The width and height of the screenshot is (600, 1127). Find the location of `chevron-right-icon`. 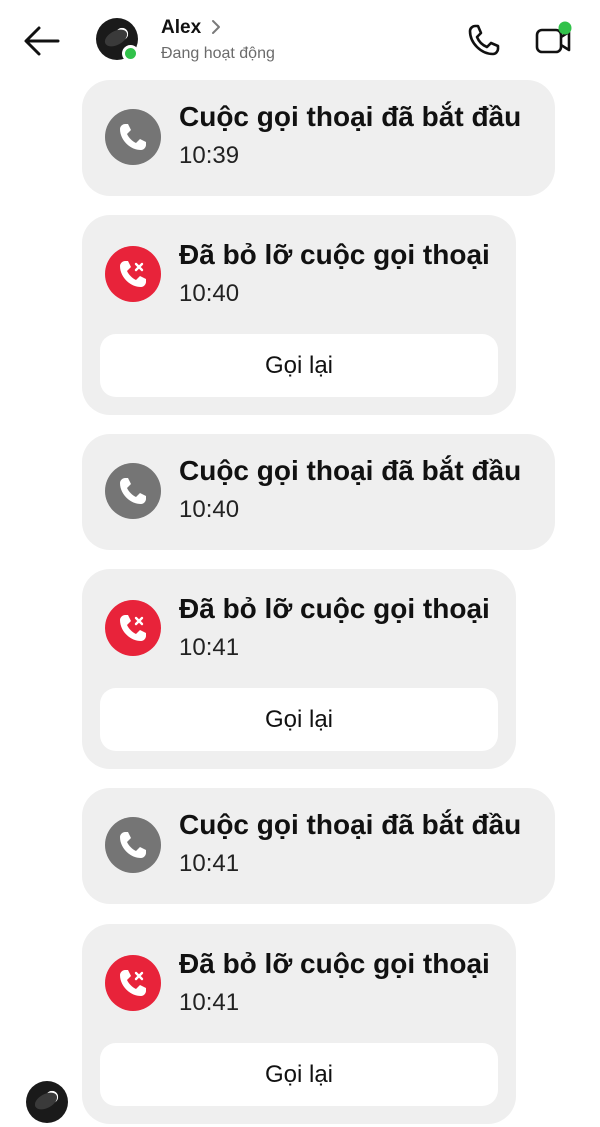

chevron-right-icon is located at coordinates (216, 27).